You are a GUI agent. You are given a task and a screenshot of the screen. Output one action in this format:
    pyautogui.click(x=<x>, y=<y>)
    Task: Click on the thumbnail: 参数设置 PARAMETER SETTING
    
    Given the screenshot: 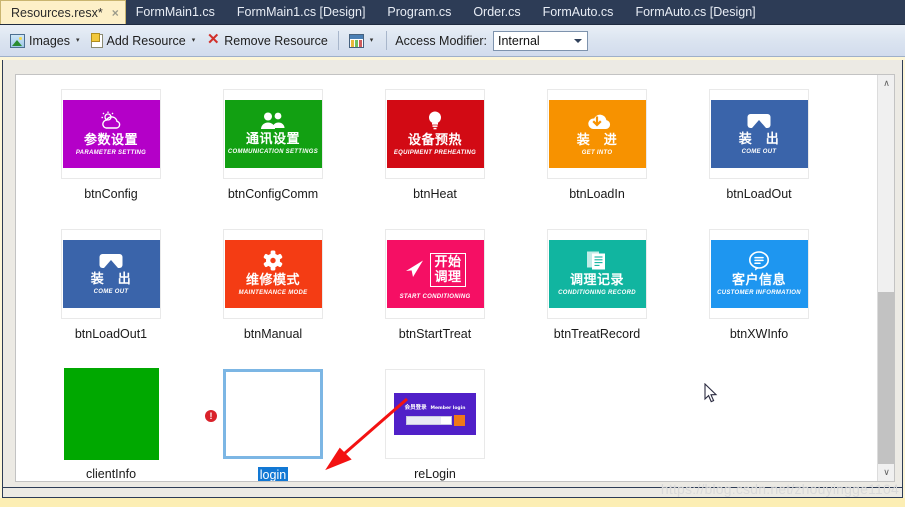 What is the action you would take?
    pyautogui.click(x=111, y=134)
    